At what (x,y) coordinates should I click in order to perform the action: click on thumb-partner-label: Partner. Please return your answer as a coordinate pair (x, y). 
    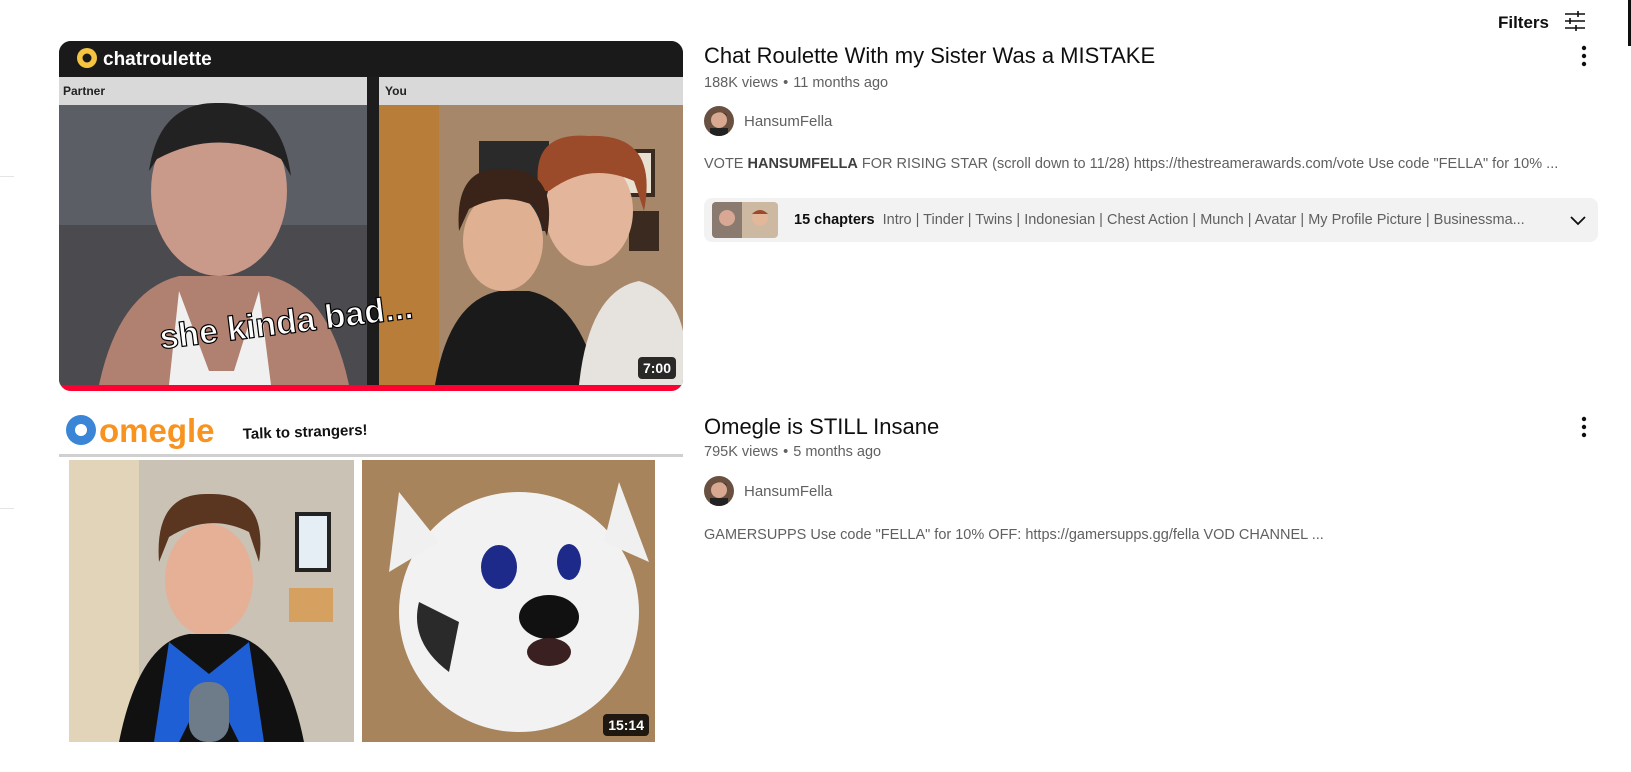
    Looking at the image, I should click on (84, 91).